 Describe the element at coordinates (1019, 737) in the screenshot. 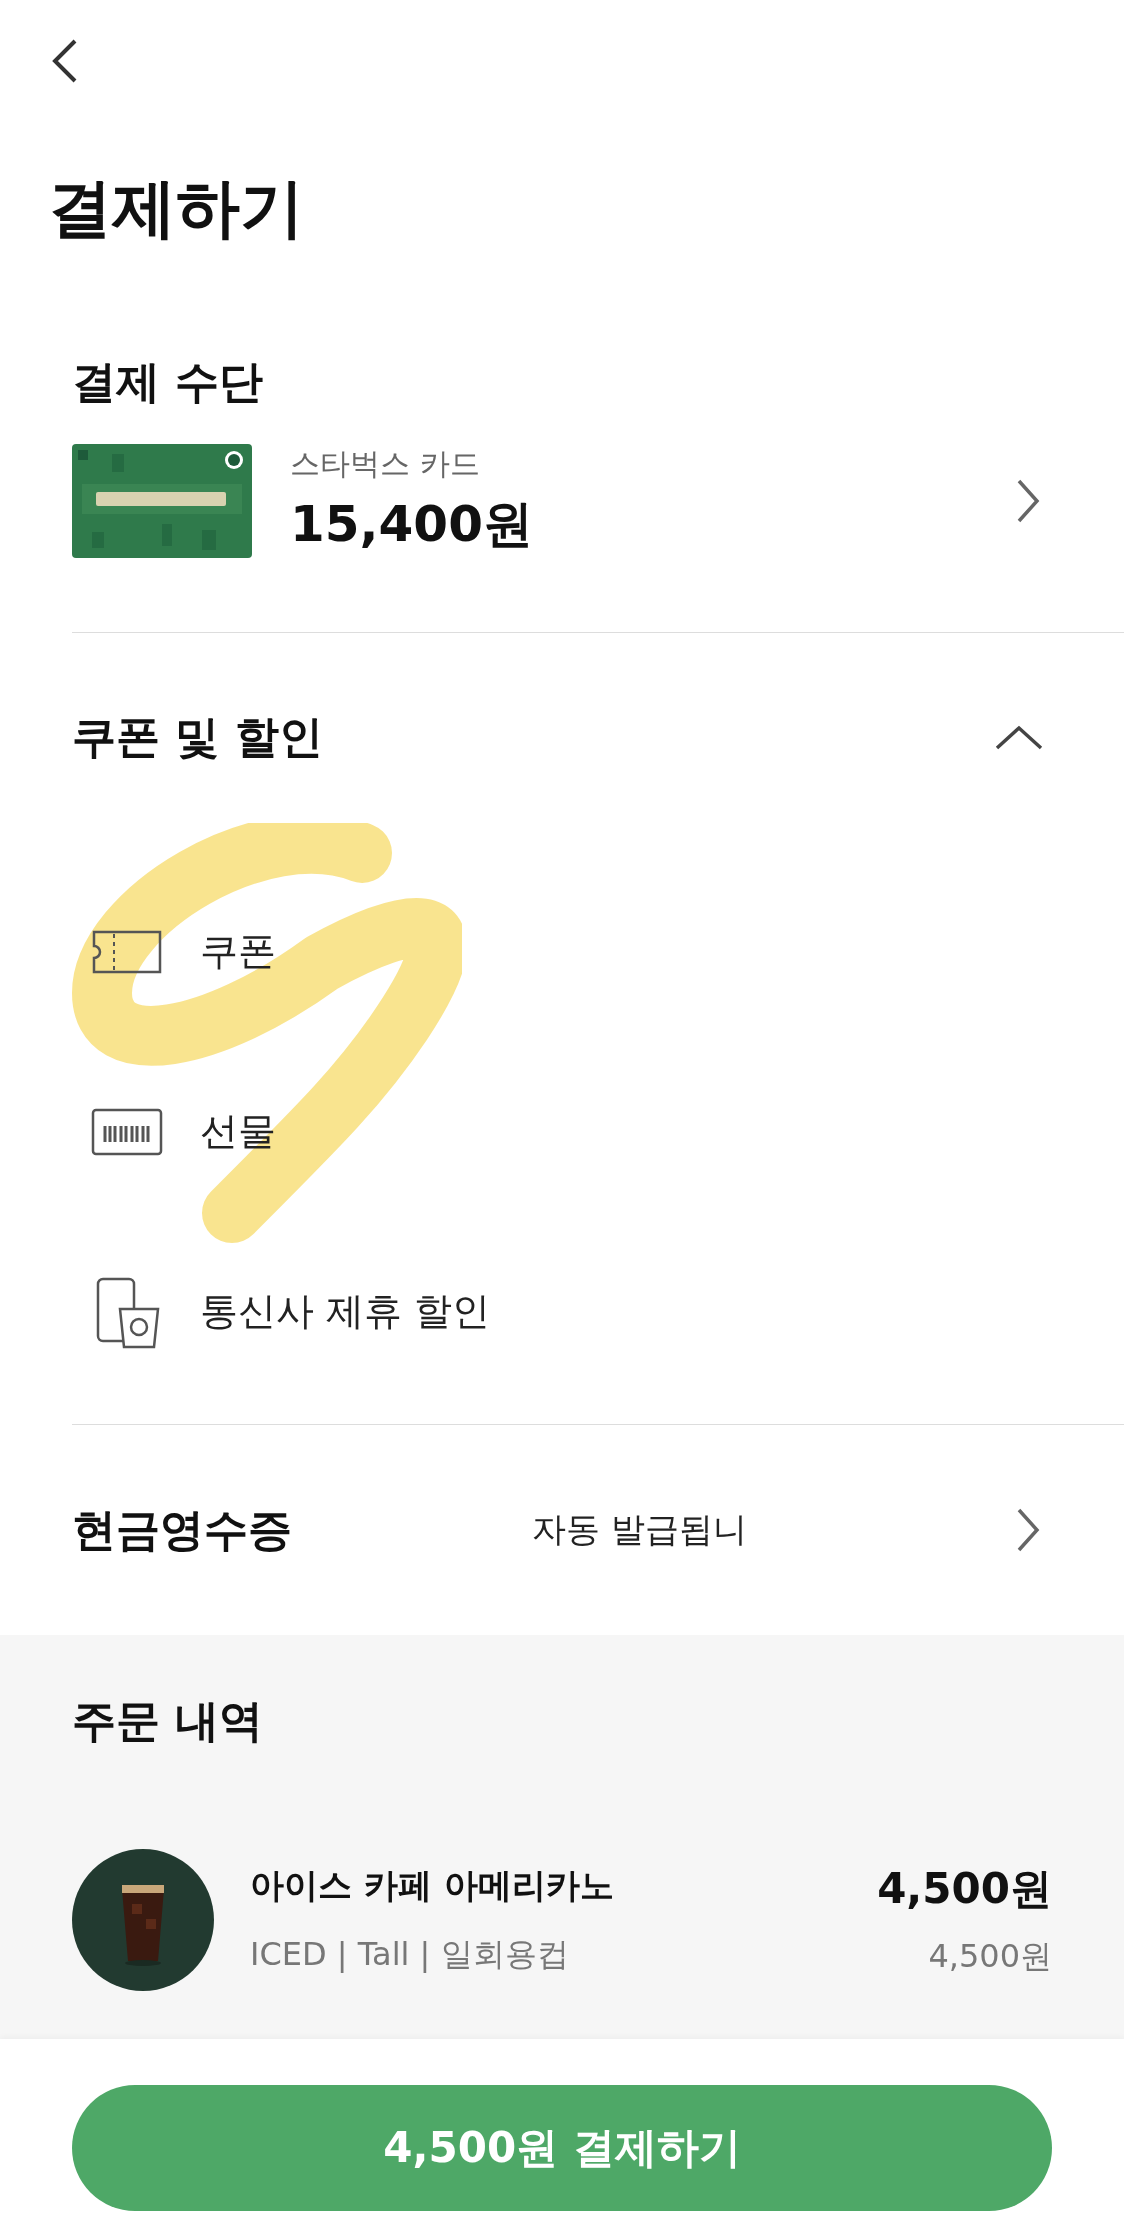

I see `chevron-up-icon` at that location.